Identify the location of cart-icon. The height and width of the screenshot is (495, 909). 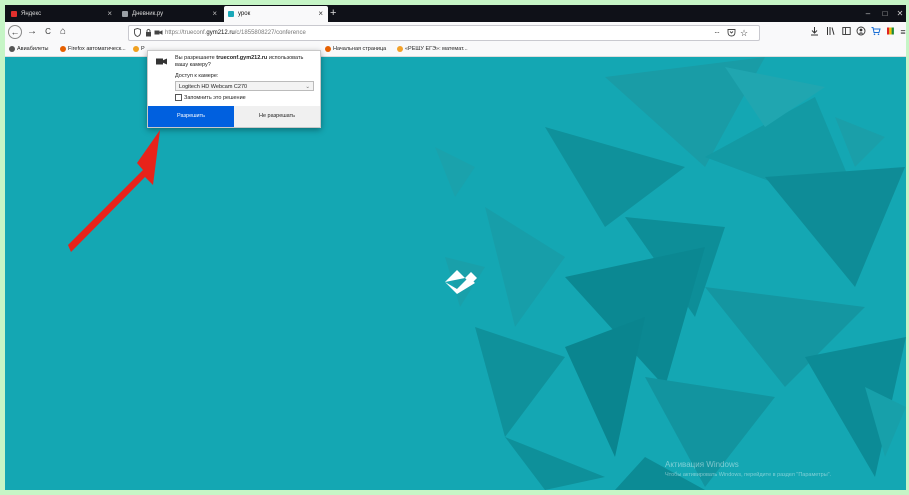
(876, 32).